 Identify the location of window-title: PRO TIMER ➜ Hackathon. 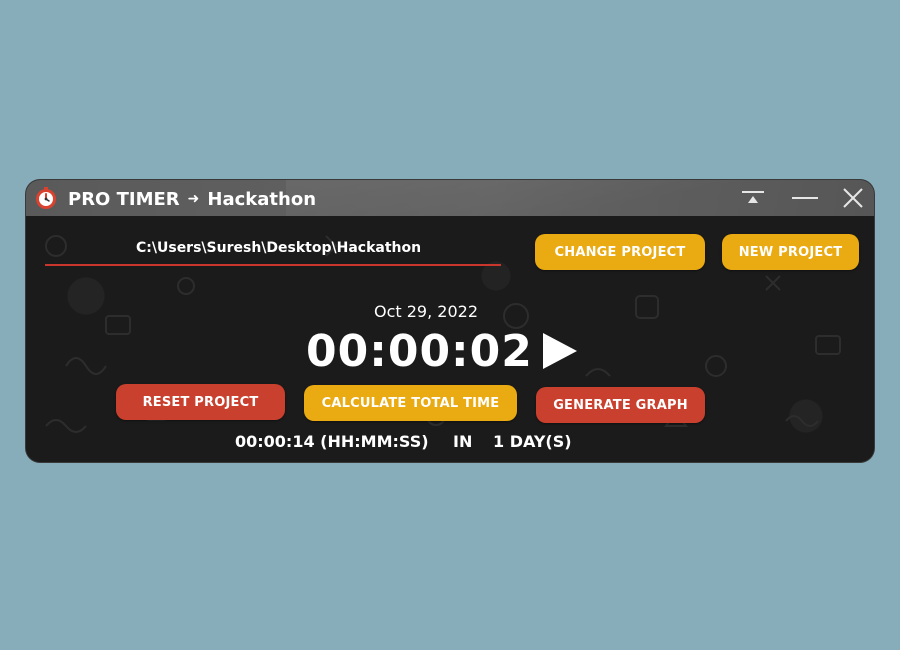
(192, 199).